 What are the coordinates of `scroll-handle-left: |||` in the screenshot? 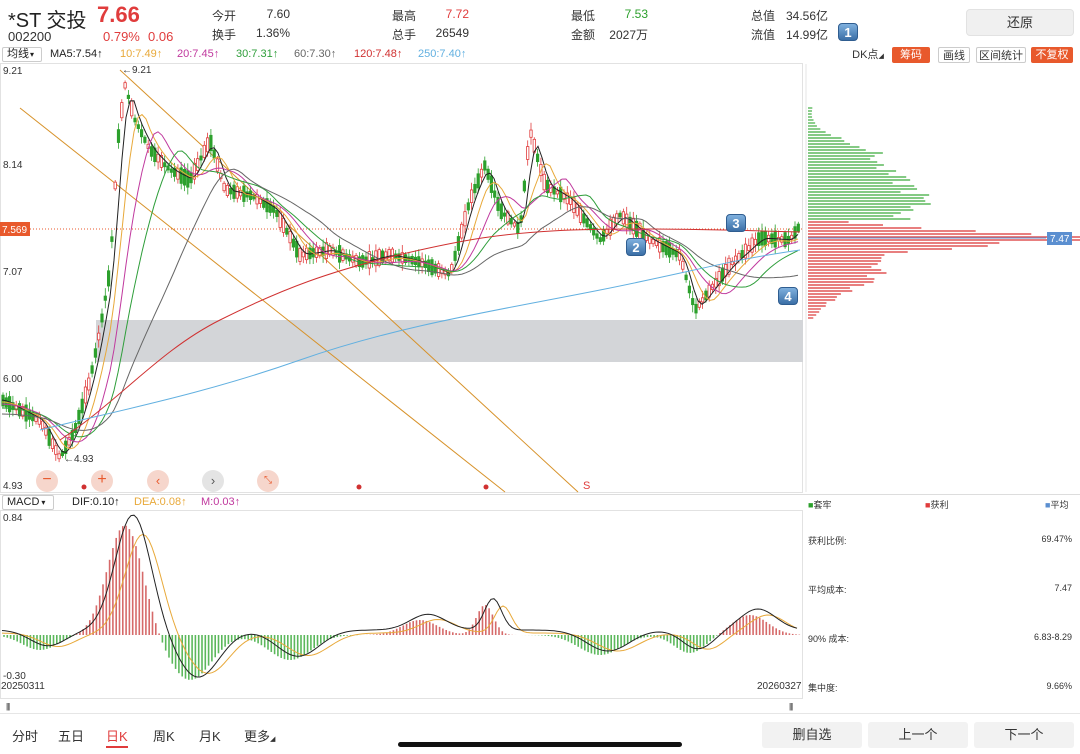 It's located at (8, 706).